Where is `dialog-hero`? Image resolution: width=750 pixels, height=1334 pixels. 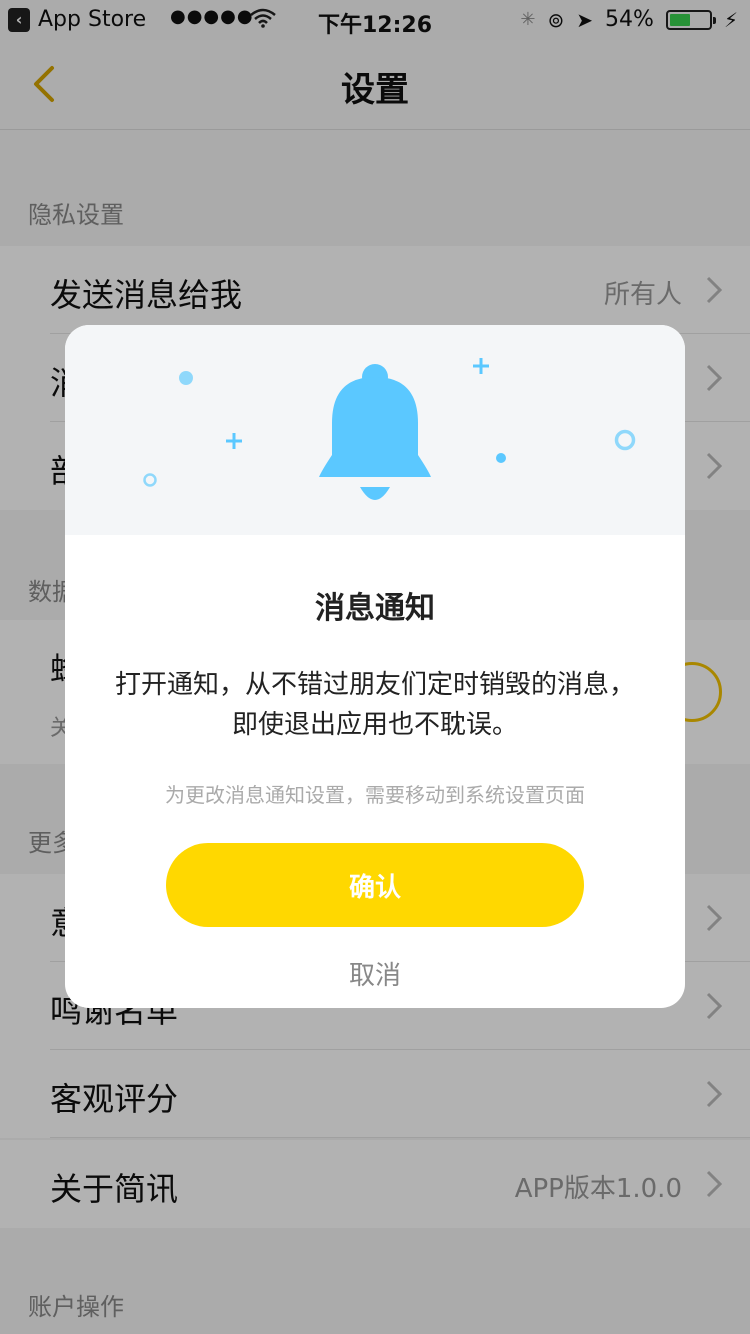
dialog-hero is located at coordinates (375, 430).